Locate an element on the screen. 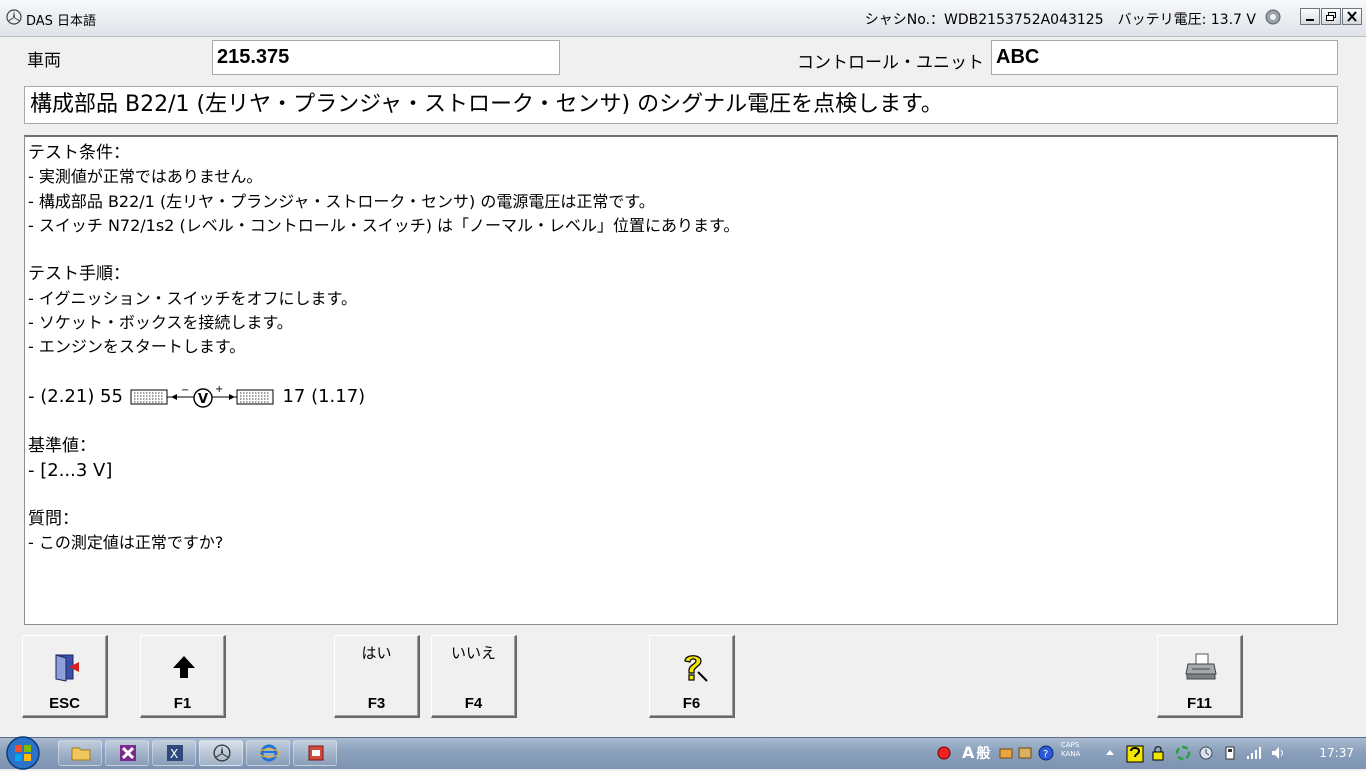 The height and width of the screenshot is (771, 1366). caps-label: CAPS is located at coordinates (1070, 745).